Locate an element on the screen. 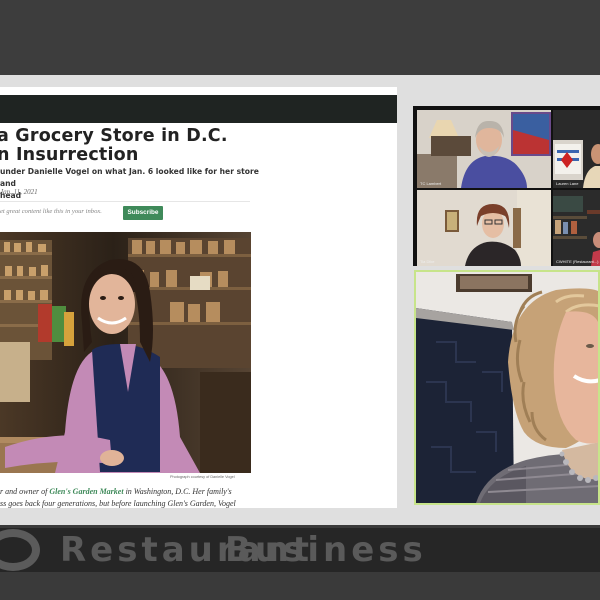 The height and width of the screenshot is (600, 600). participant-tile-2: Lauren Lane is located at coordinates (576, 149).